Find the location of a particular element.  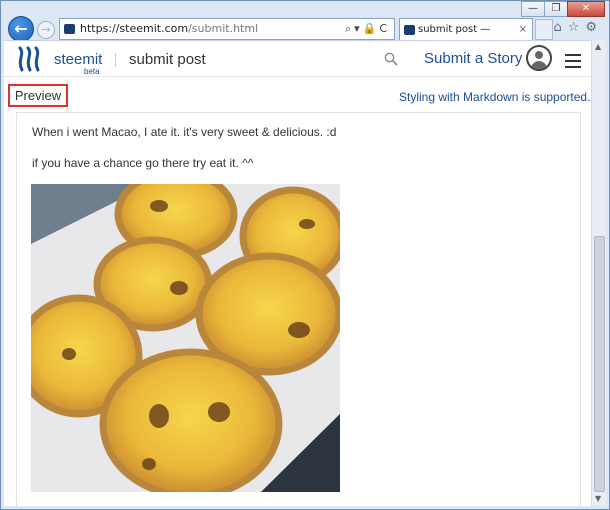

search-icon is located at coordinates (391, 59).